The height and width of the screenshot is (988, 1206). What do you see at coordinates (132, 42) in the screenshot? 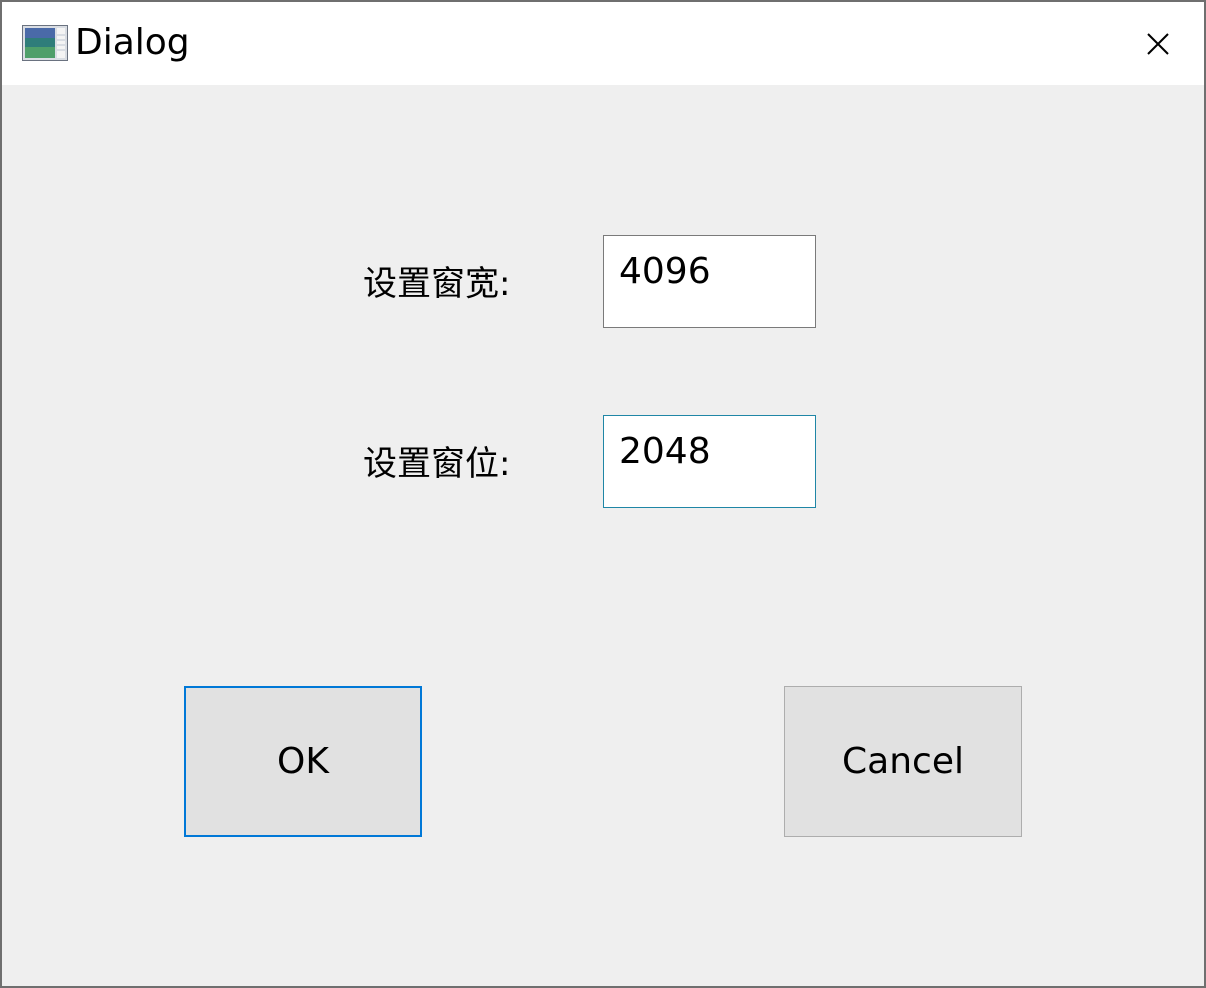
I see `window-title: Dialog` at bounding box center [132, 42].